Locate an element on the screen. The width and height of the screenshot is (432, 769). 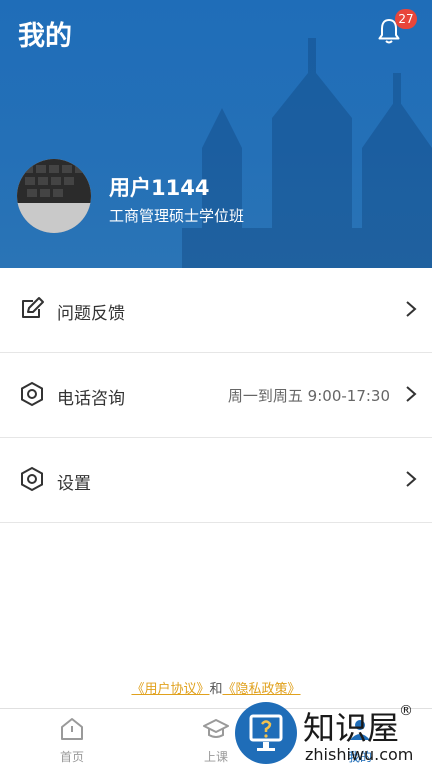
menu-item-settings: 设置 is located at coordinates (216, 480).